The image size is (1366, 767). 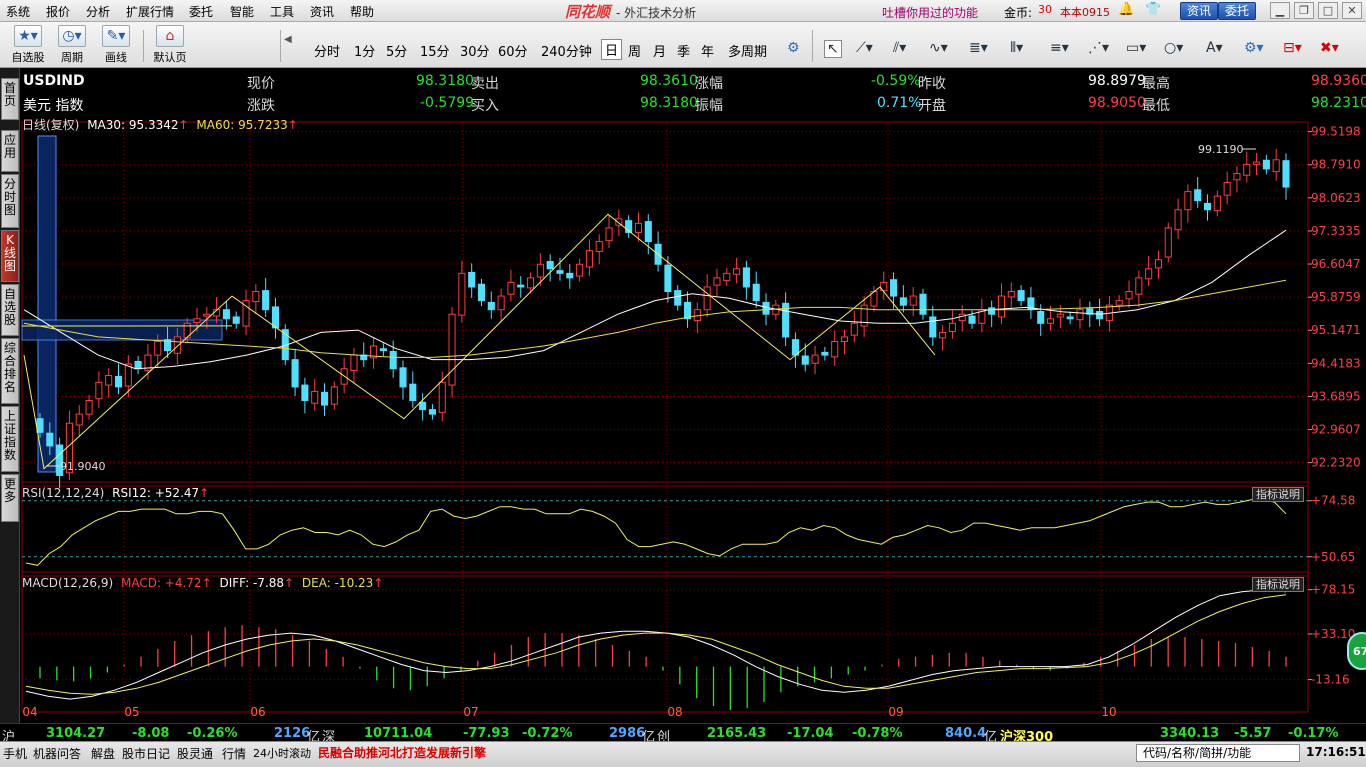 What do you see at coordinates (282, 753) in the screenshot?
I see `status-24h-scroll: 24小时滚动` at bounding box center [282, 753].